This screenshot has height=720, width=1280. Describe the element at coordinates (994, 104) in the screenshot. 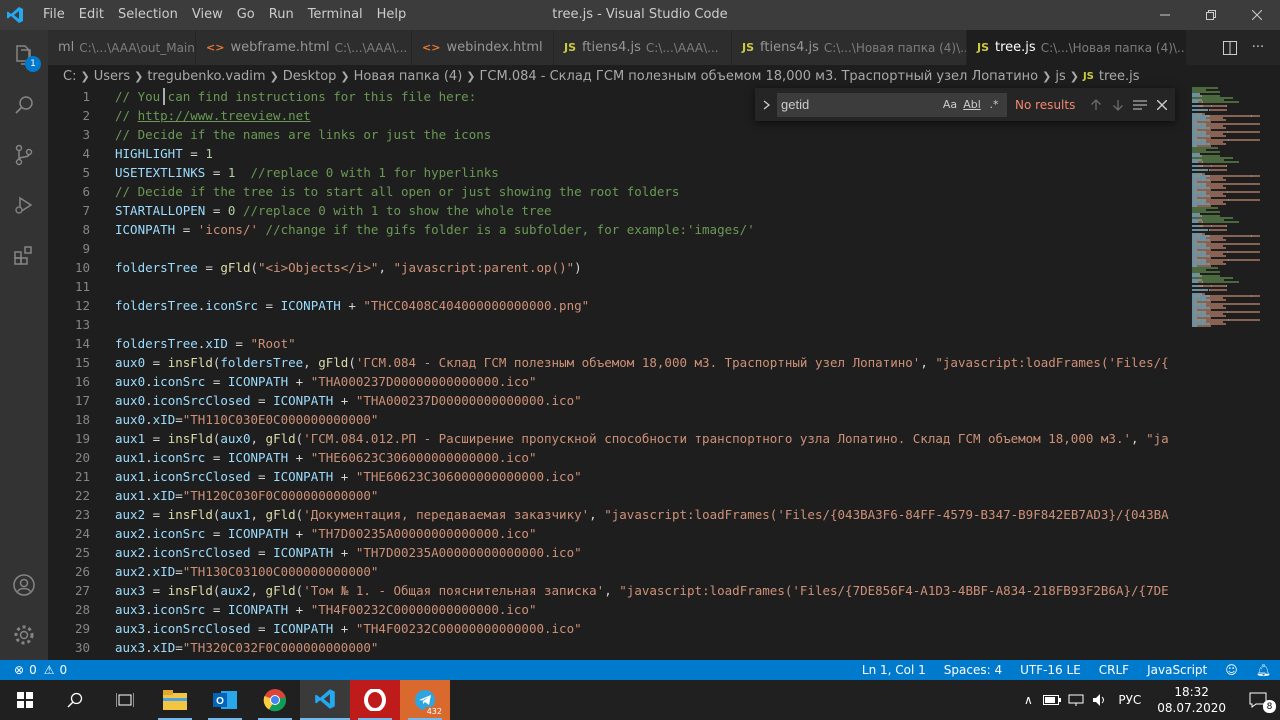

I see `use-regex-button: .*` at that location.